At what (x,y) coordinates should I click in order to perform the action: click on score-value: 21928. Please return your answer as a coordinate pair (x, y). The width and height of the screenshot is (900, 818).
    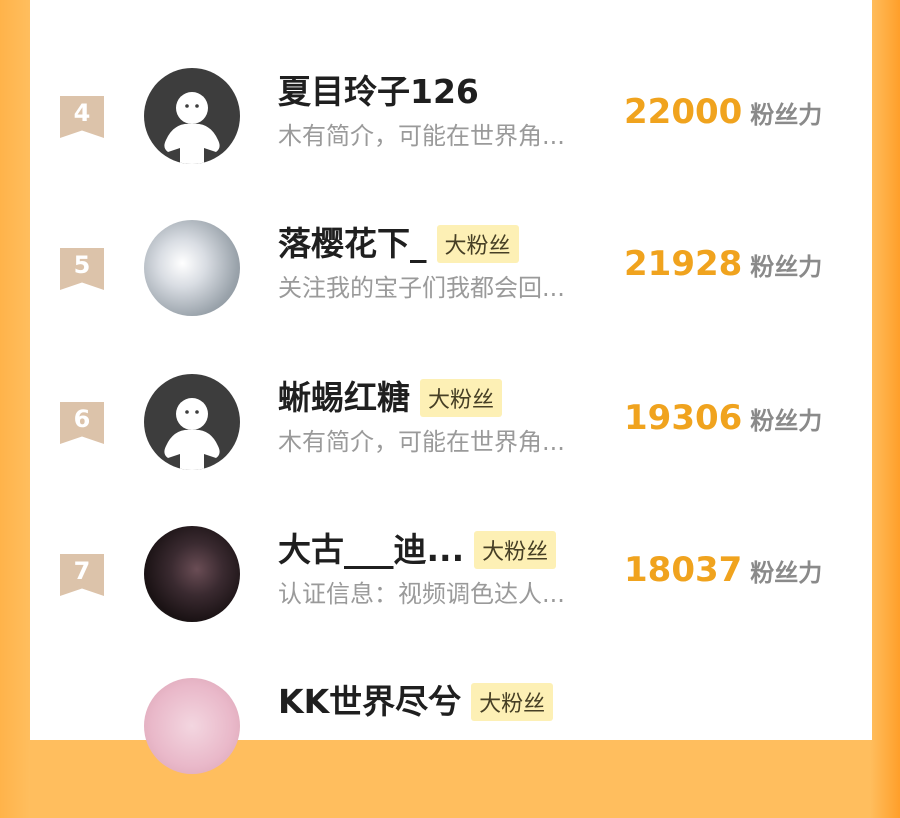
    Looking at the image, I should click on (683, 264).